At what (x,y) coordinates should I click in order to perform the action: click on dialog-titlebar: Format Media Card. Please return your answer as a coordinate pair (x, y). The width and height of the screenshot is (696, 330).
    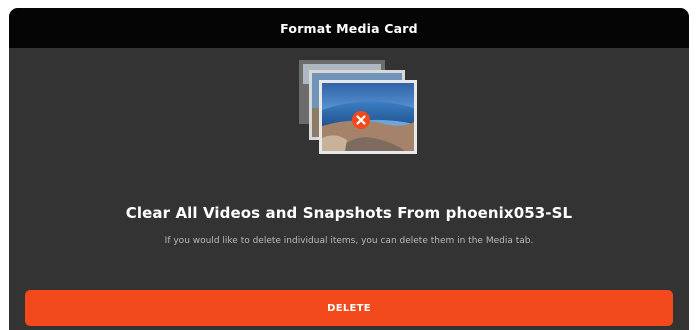
    Looking at the image, I should click on (349, 28).